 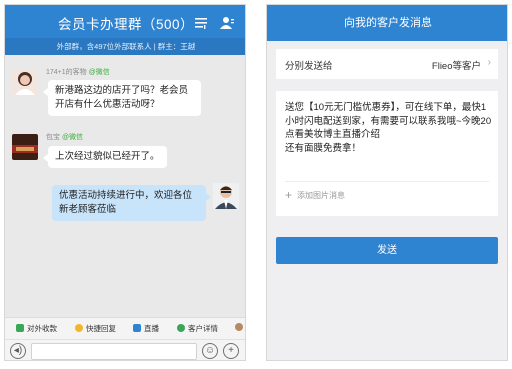 I want to click on recipients-label: 分别发送给, so click(x=309, y=66).